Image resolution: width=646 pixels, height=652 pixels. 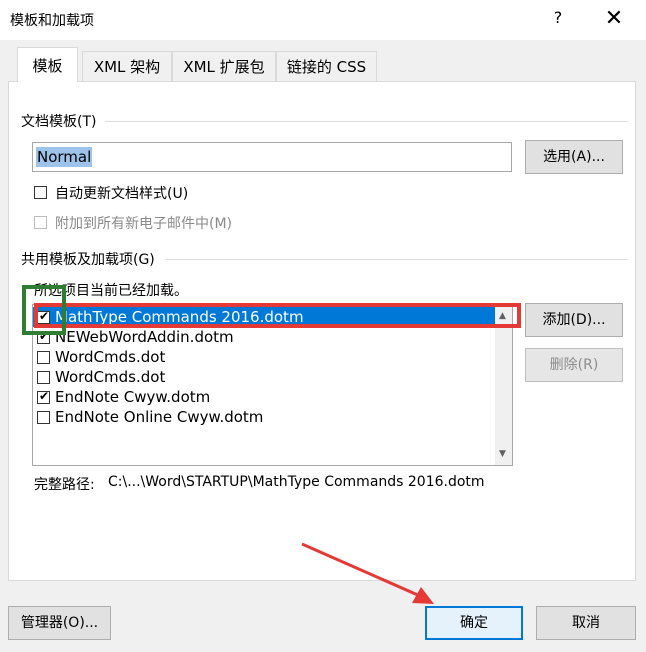 What do you see at coordinates (586, 623) in the screenshot?
I see `cancel-button: 取消` at bounding box center [586, 623].